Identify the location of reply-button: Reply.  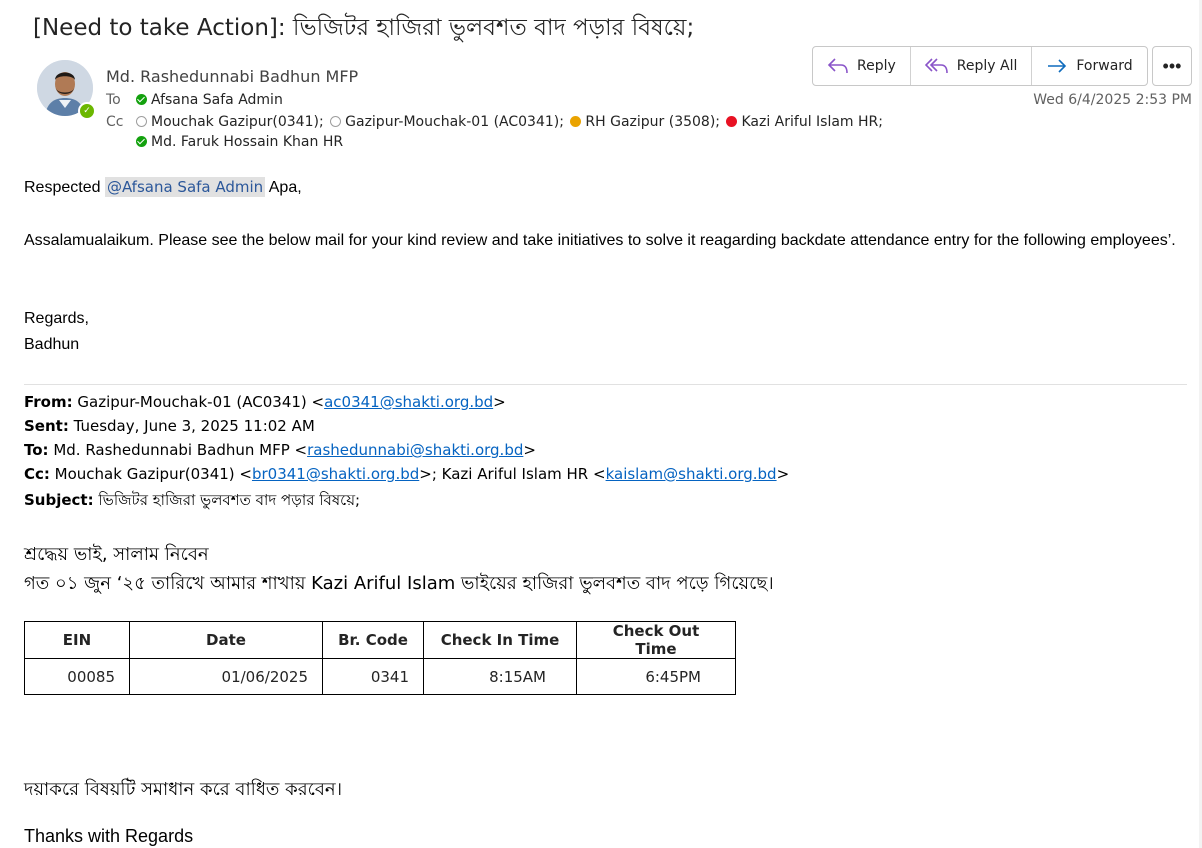
(862, 66).